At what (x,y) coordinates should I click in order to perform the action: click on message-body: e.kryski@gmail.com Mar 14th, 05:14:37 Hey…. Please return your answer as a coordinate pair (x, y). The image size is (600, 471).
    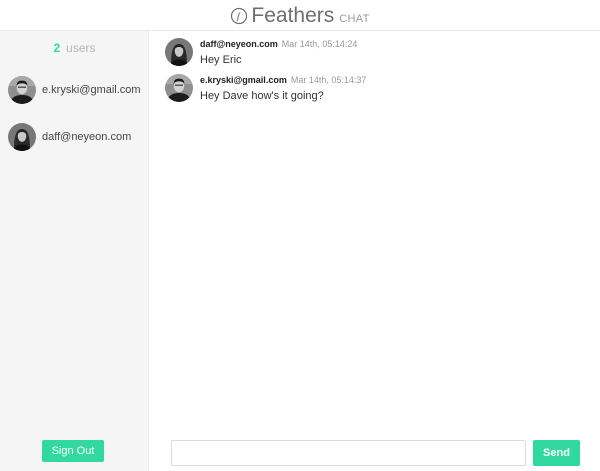
    Looking at the image, I should click on (283, 88).